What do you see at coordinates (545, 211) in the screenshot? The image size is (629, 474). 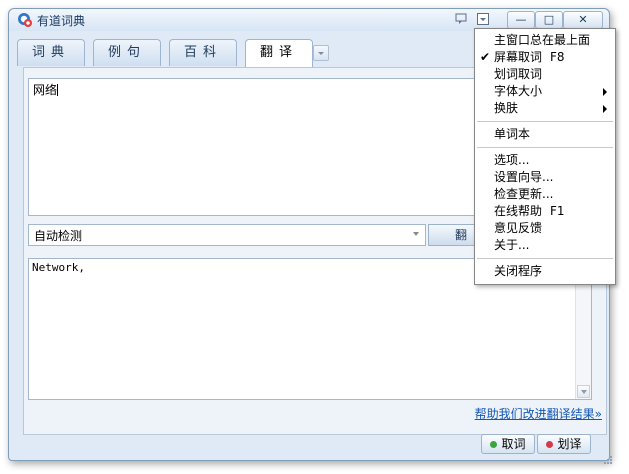 I see `menu-item-online-help: 在线帮助 F1` at bounding box center [545, 211].